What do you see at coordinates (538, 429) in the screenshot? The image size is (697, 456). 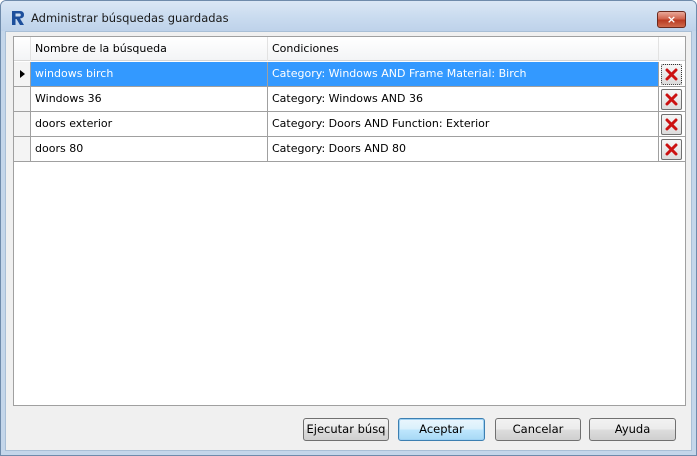 I see `cancel-button: Cancelar` at bounding box center [538, 429].